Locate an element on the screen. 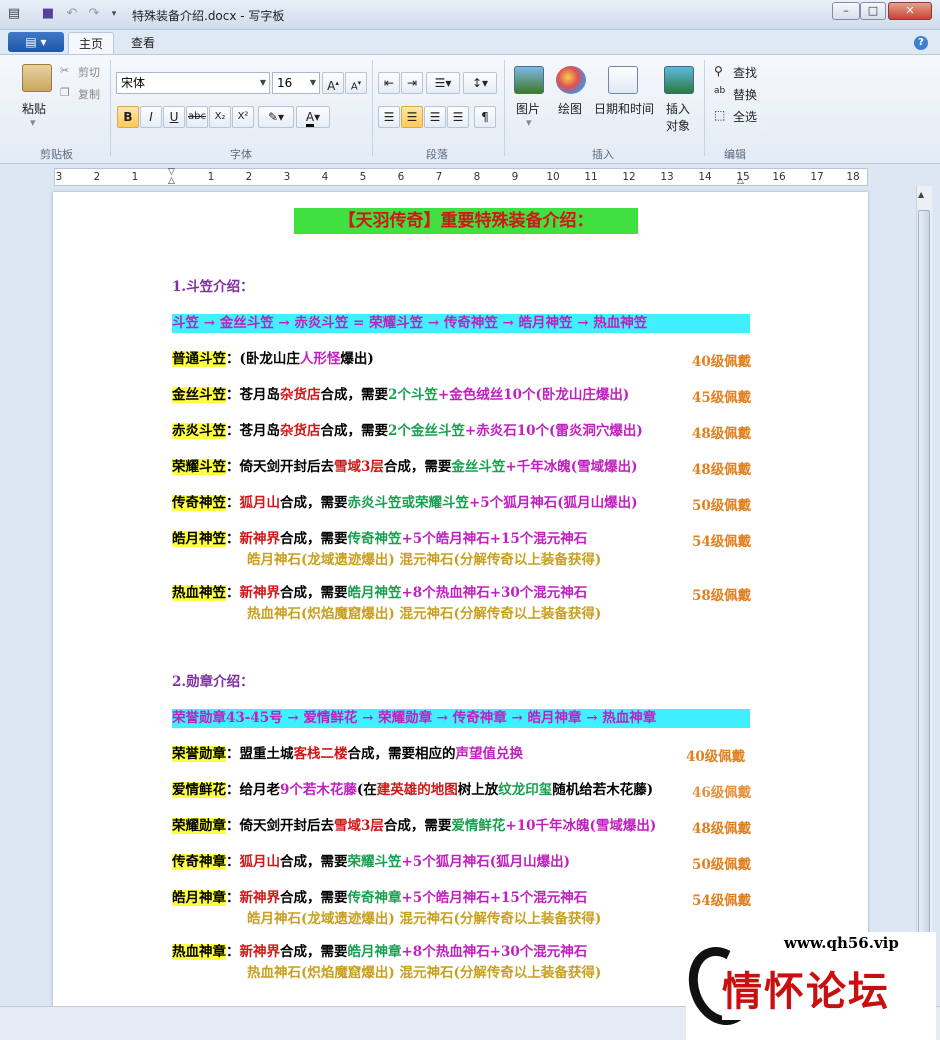  ruler-number: 10 is located at coordinates (553, 177).